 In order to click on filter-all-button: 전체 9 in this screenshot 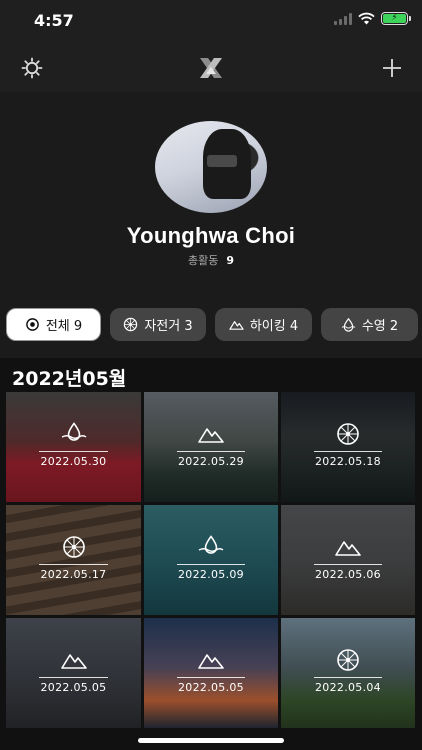, I will do `click(53, 324)`.